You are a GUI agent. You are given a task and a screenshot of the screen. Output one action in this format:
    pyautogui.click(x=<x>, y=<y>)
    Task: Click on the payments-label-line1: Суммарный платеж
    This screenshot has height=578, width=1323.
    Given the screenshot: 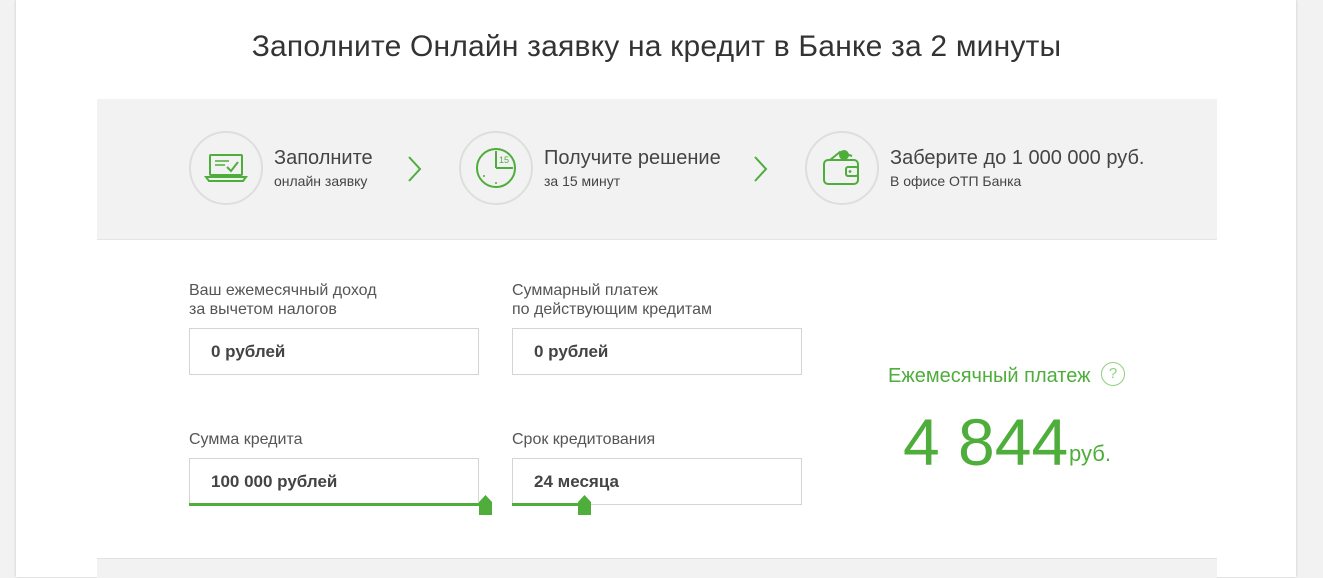 What is the action you would take?
    pyautogui.click(x=585, y=290)
    